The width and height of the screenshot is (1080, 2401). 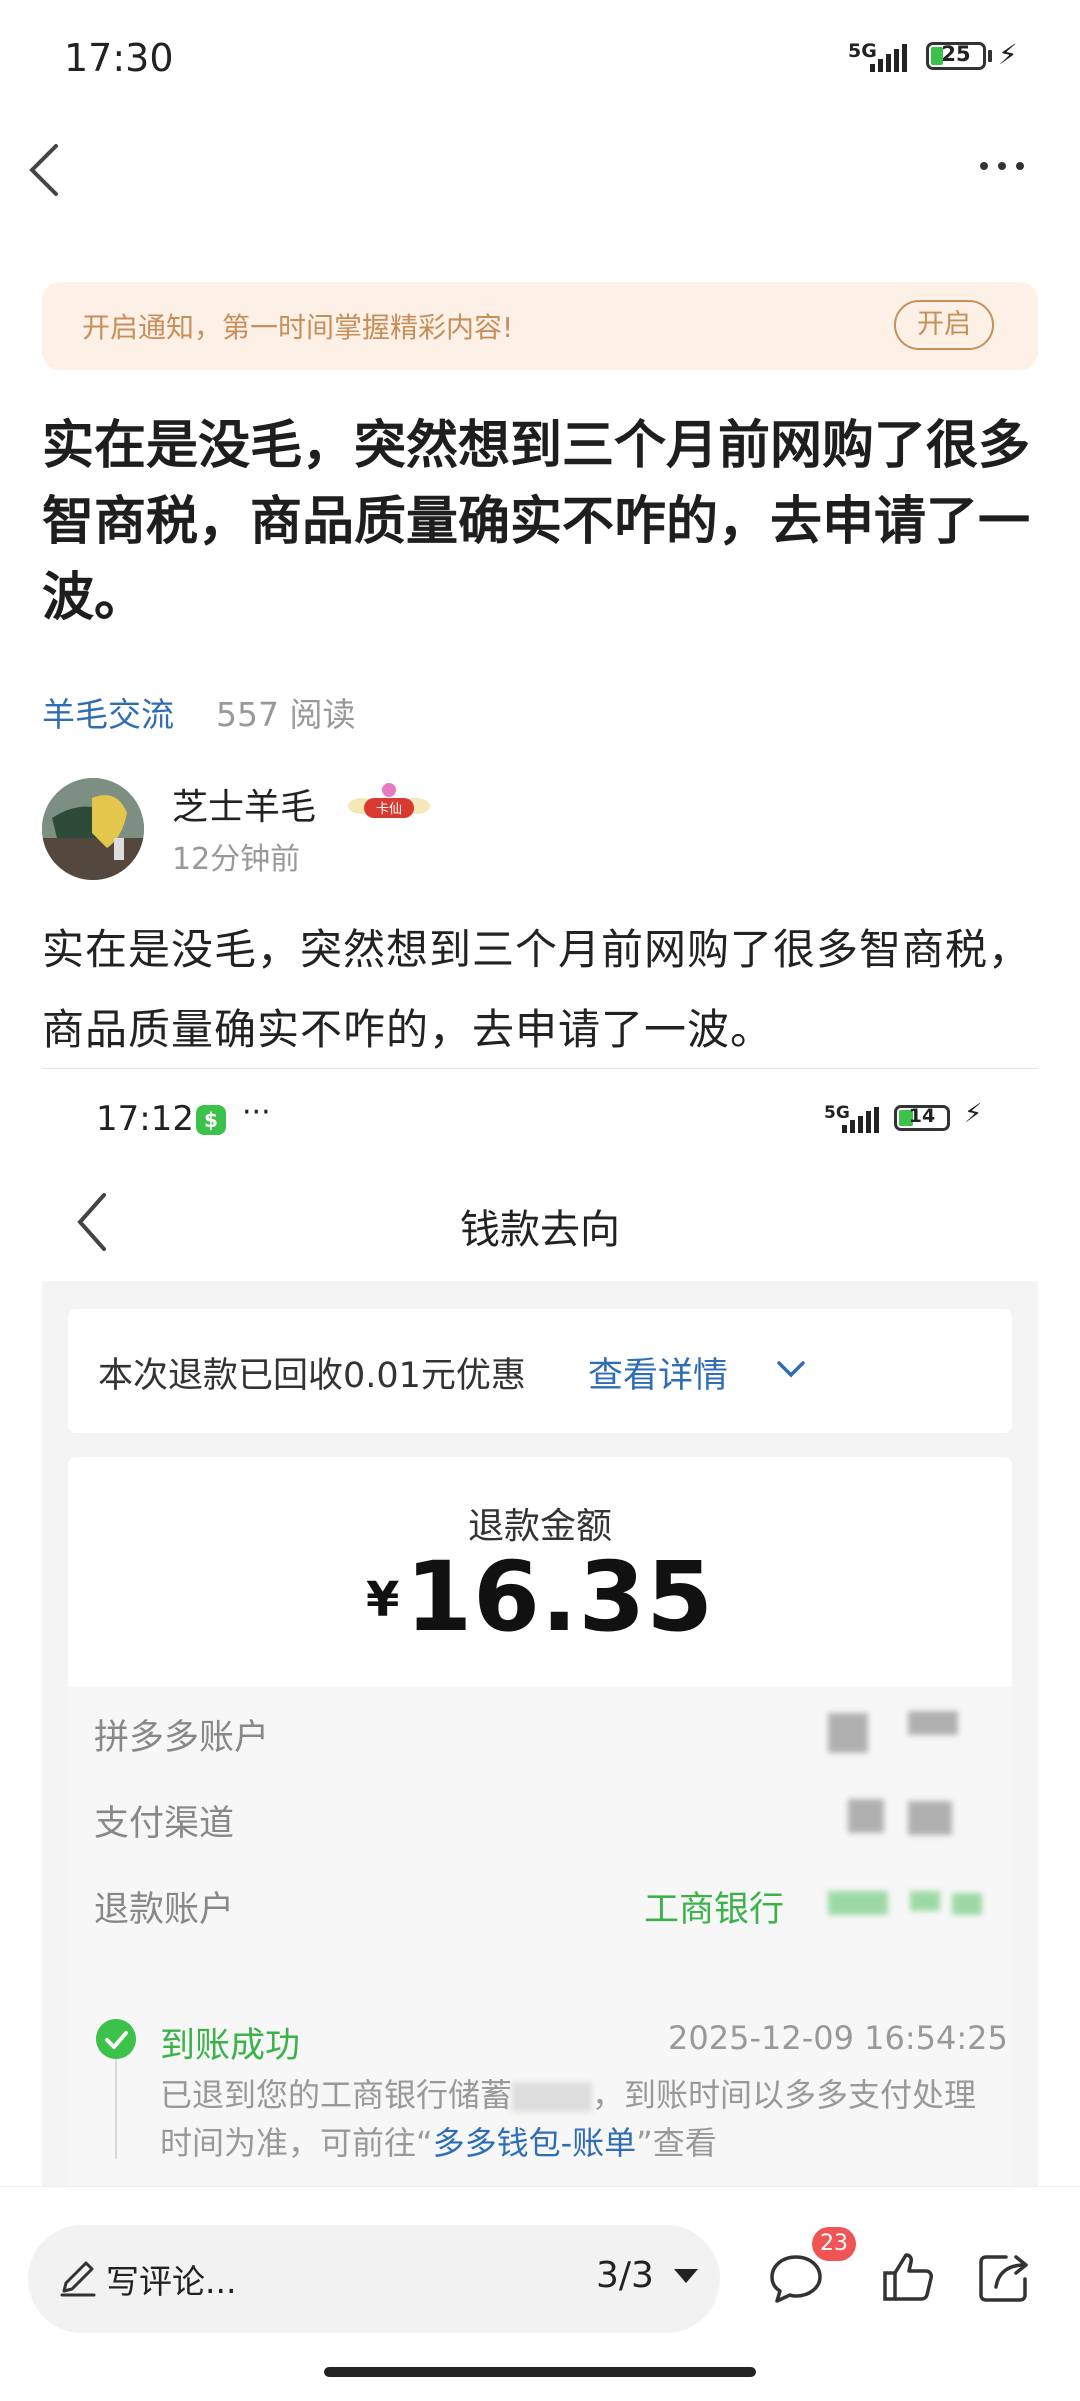 I want to click on embedded-nav-title: 钱款去向, so click(x=540, y=1230).